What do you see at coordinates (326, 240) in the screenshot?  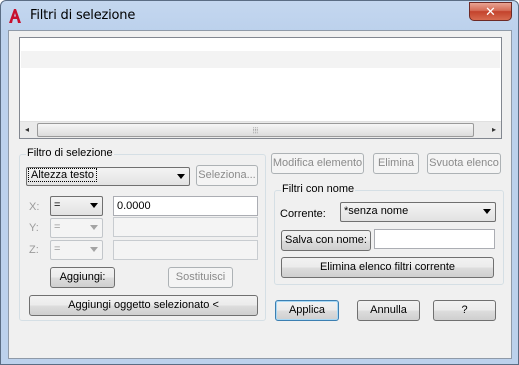 I see `save-as-button: Salva con nome:` at bounding box center [326, 240].